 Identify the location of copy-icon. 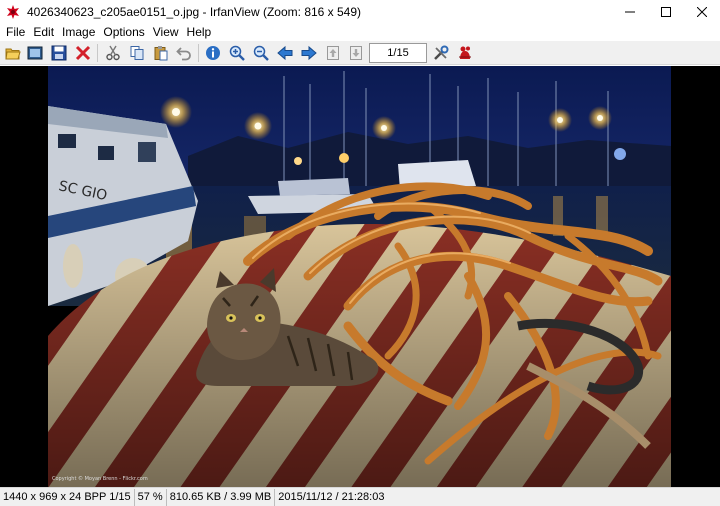
(137, 53).